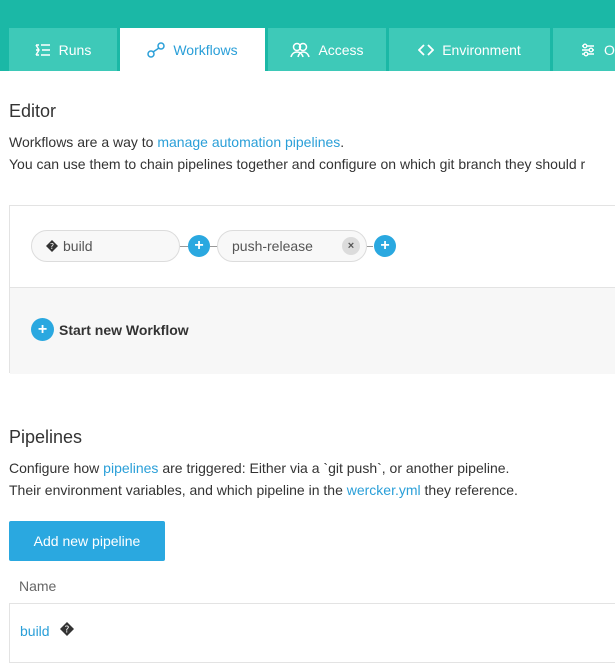 The width and height of the screenshot is (615, 663). What do you see at coordinates (56, 468) in the screenshot?
I see `pipelines-desc-text: Configure how` at bounding box center [56, 468].